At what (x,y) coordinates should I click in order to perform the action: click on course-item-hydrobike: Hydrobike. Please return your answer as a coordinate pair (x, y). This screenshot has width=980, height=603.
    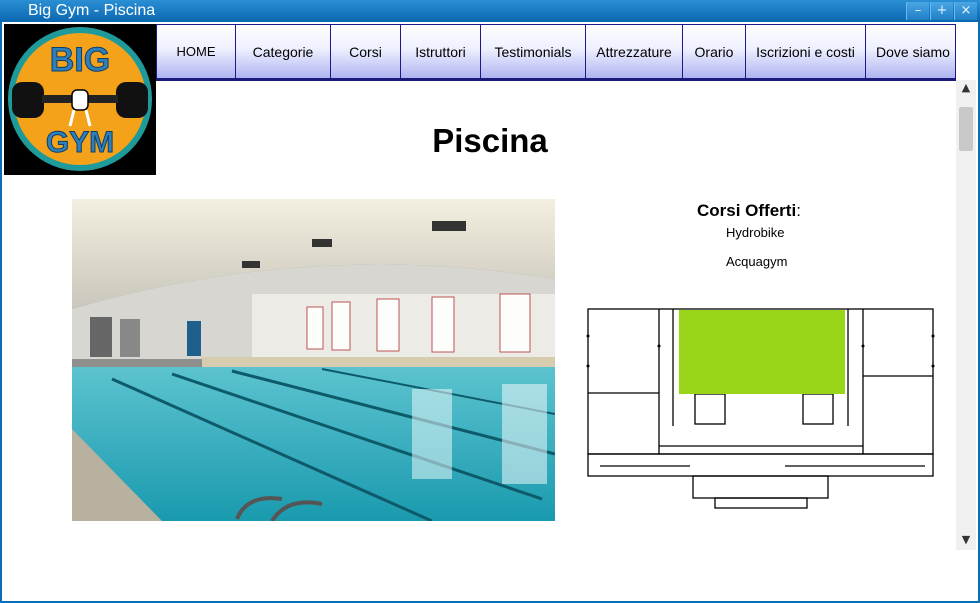
    Looking at the image, I should click on (755, 232).